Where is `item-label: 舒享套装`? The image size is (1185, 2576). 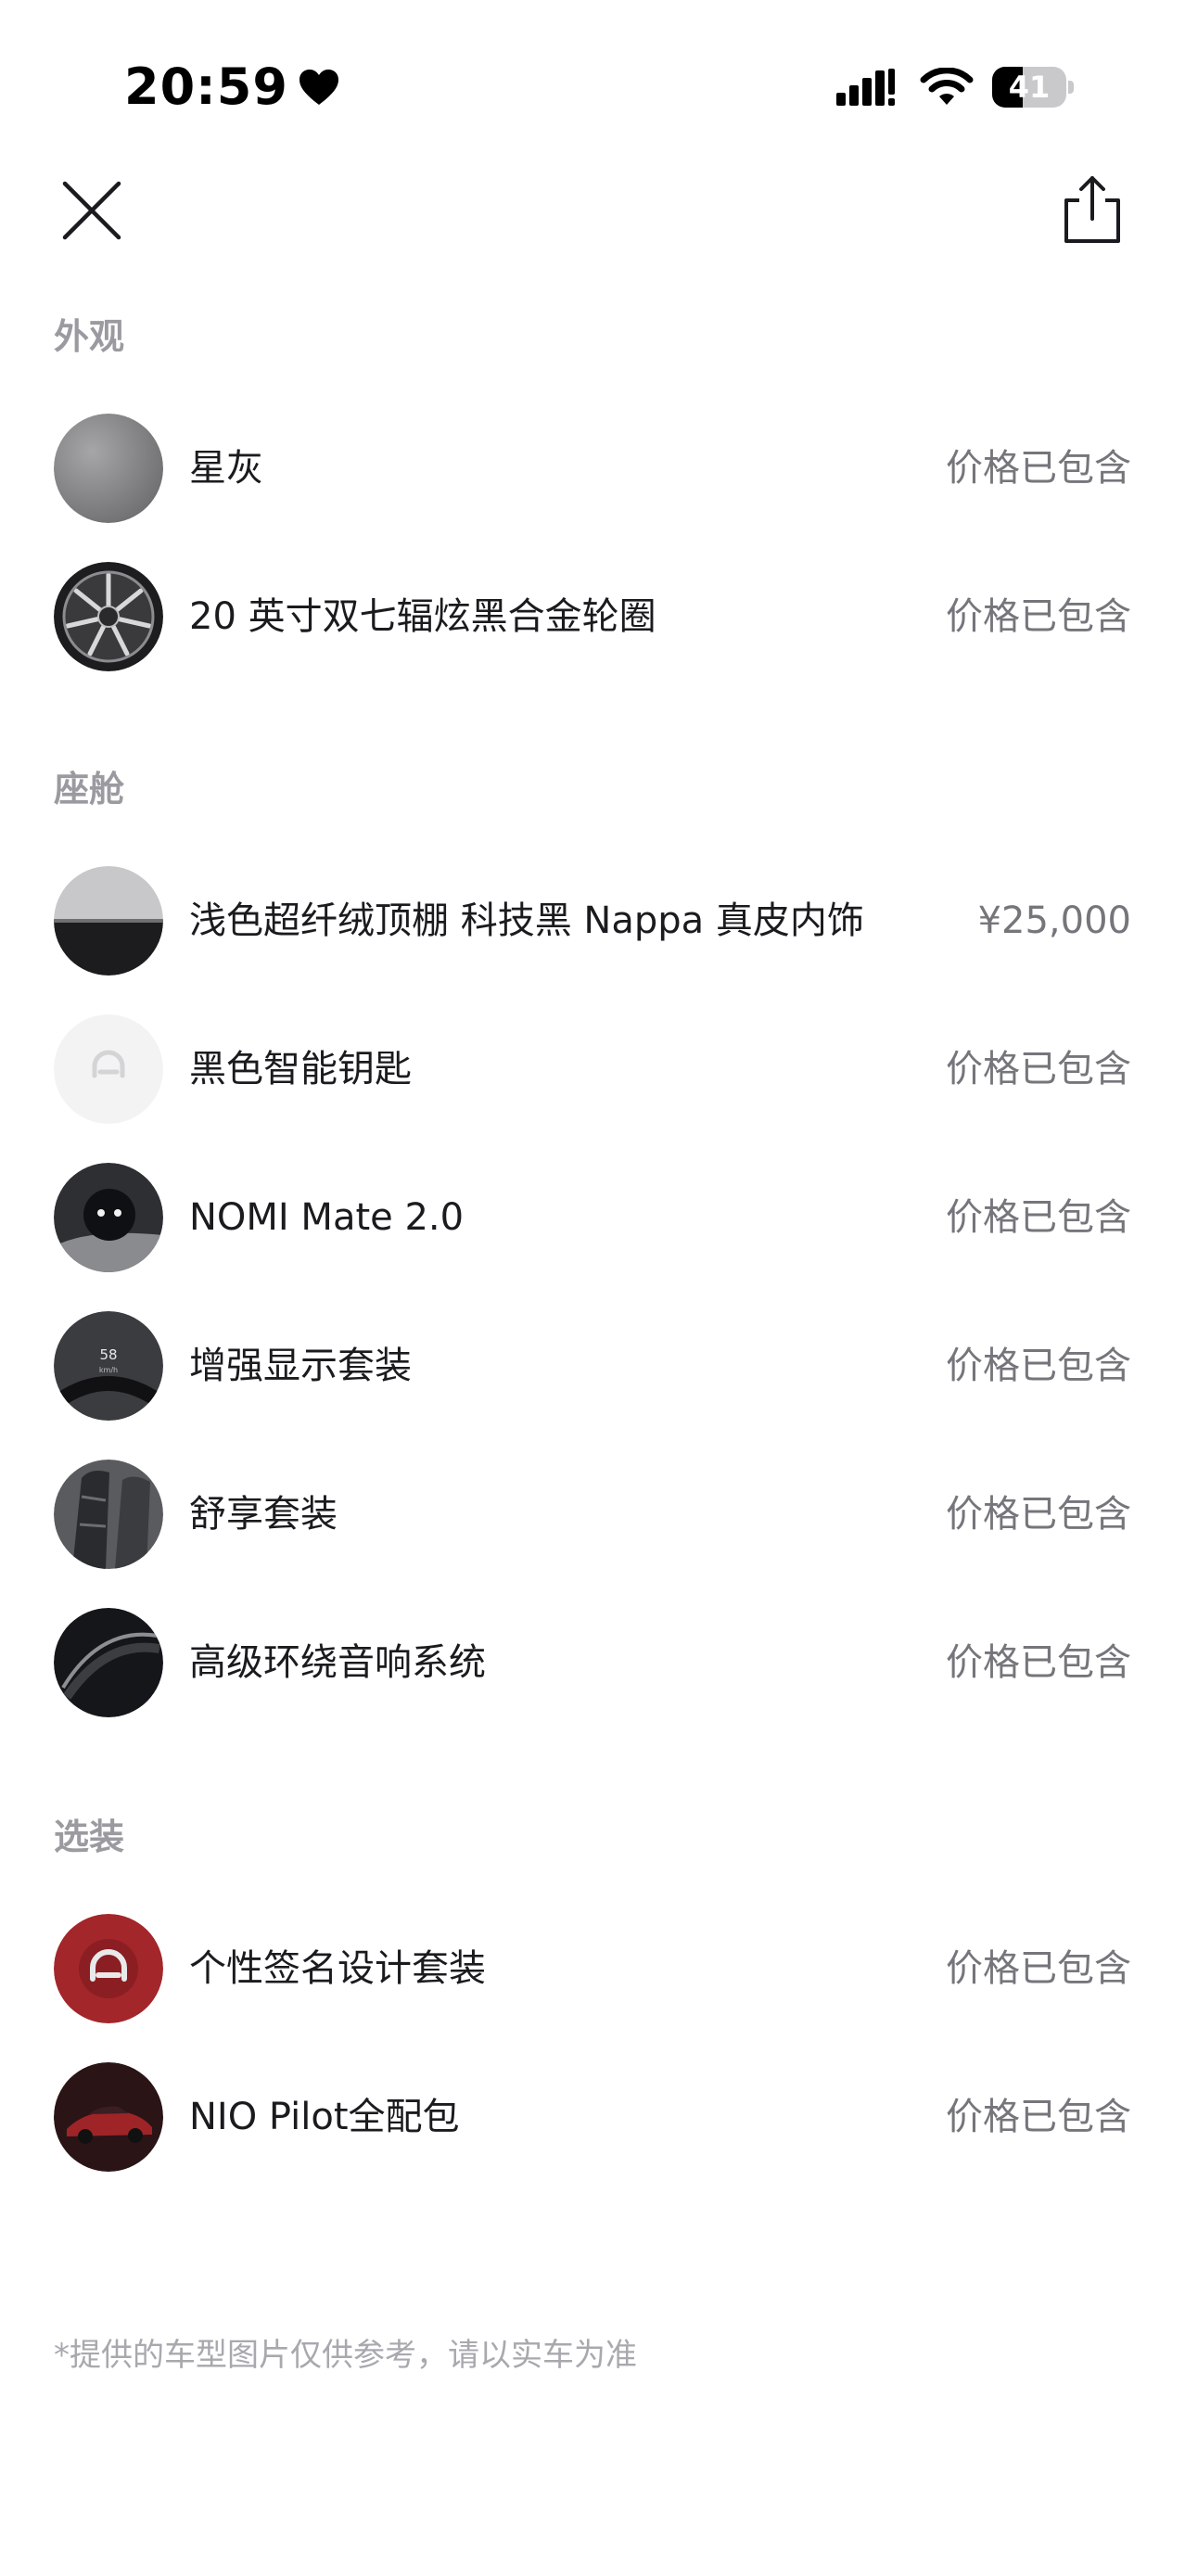
item-label: 舒享套装 is located at coordinates (263, 1514).